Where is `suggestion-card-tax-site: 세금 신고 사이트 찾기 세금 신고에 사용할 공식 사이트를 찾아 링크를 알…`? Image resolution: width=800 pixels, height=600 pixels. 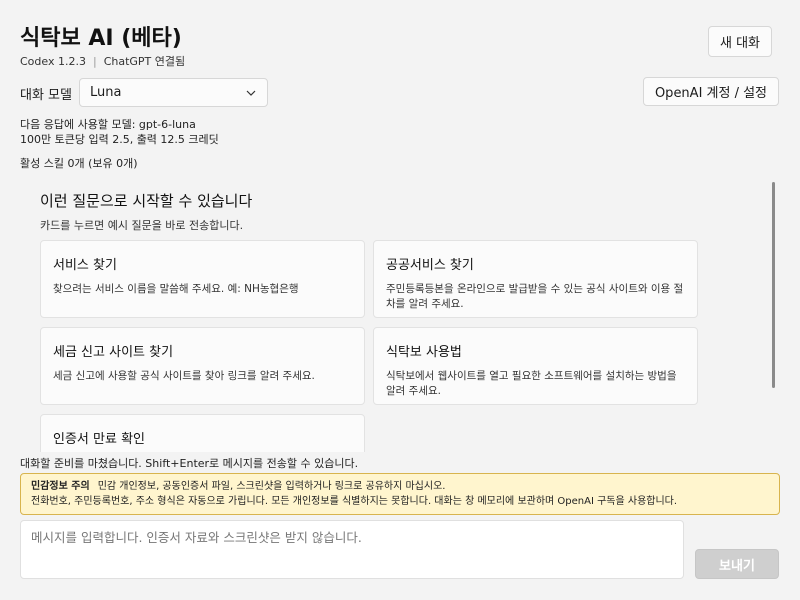 suggestion-card-tax-site: 세금 신고 사이트 찾기 세금 신고에 사용할 공식 사이트를 찾아 링크를 알… is located at coordinates (202, 366).